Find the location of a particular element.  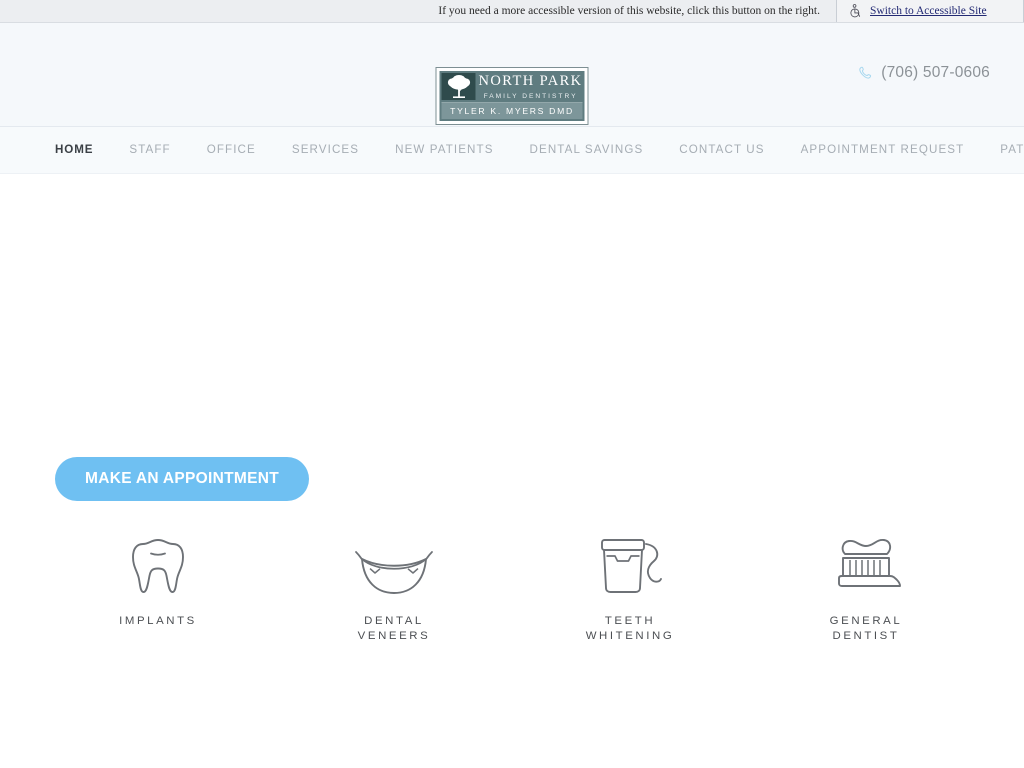

logo-top-row: NORTH PARK FAMILY DENTISTRY is located at coordinates (512, 86).